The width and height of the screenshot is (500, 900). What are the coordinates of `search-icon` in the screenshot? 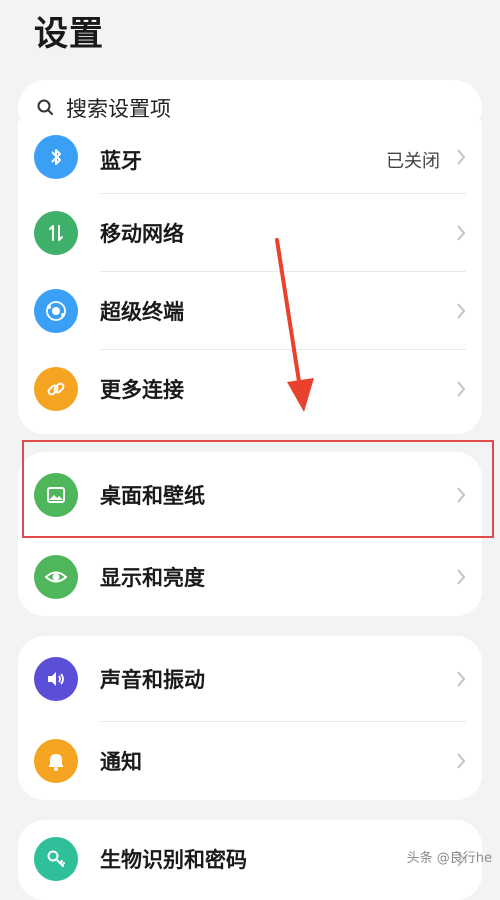 It's located at (45, 107).